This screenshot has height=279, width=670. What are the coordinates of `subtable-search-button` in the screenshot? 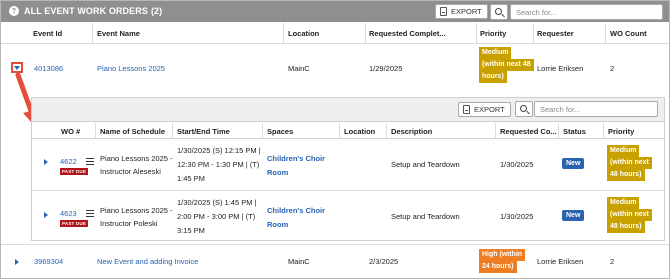 It's located at (524, 109).